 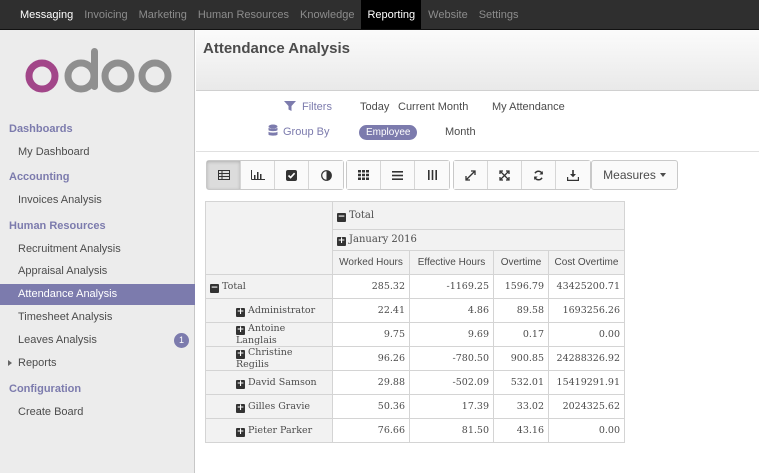 What do you see at coordinates (477, 151) in the screenshot?
I see `divider` at bounding box center [477, 151].